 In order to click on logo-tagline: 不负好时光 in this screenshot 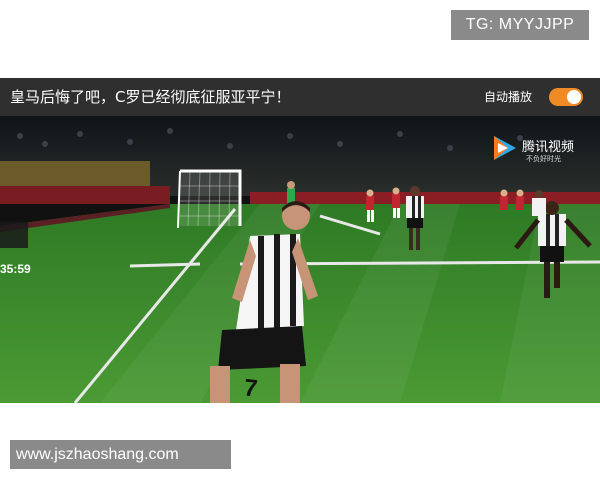, I will do `click(543, 159)`.